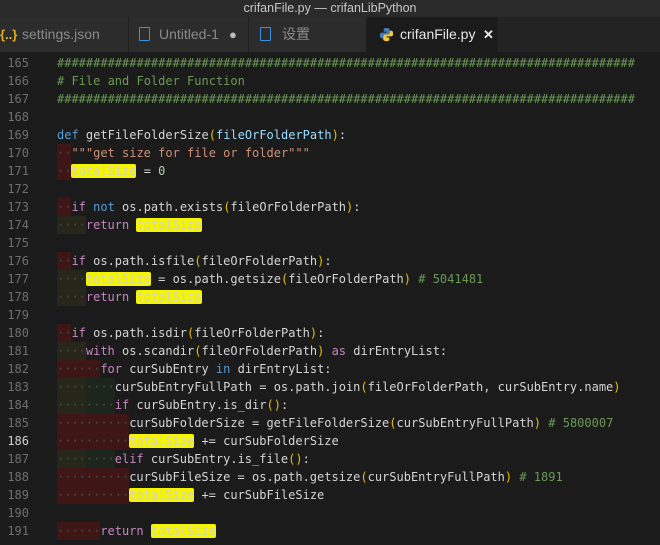 This screenshot has height=545, width=660. I want to click on tab-label: Untitled-1, so click(189, 34).